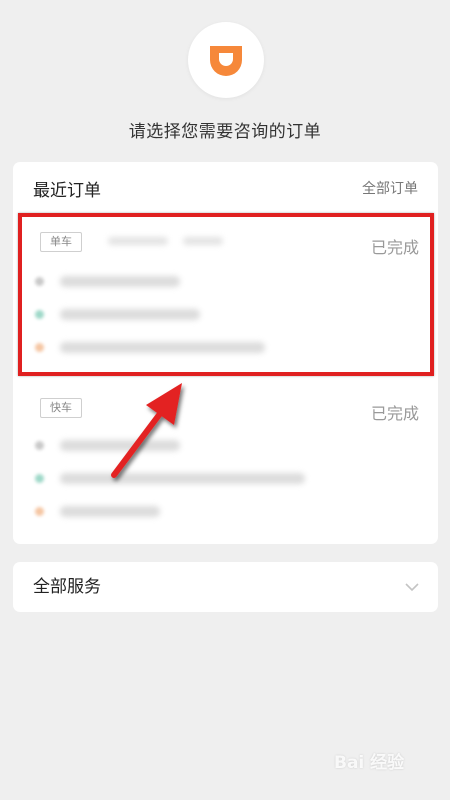 The height and width of the screenshot is (800, 450). I want to click on order-type-tag: 单车, so click(61, 242).